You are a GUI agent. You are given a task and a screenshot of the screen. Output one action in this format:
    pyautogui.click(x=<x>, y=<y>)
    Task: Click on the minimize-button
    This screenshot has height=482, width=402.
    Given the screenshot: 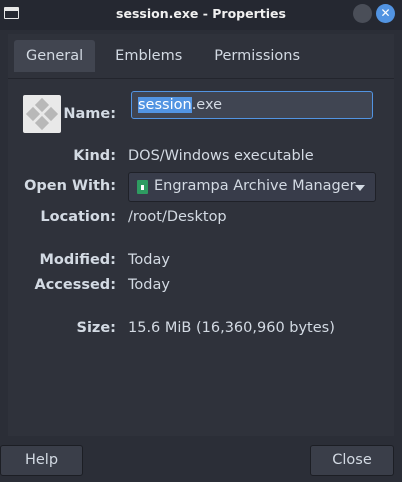 What is the action you would take?
    pyautogui.click(x=362, y=13)
    